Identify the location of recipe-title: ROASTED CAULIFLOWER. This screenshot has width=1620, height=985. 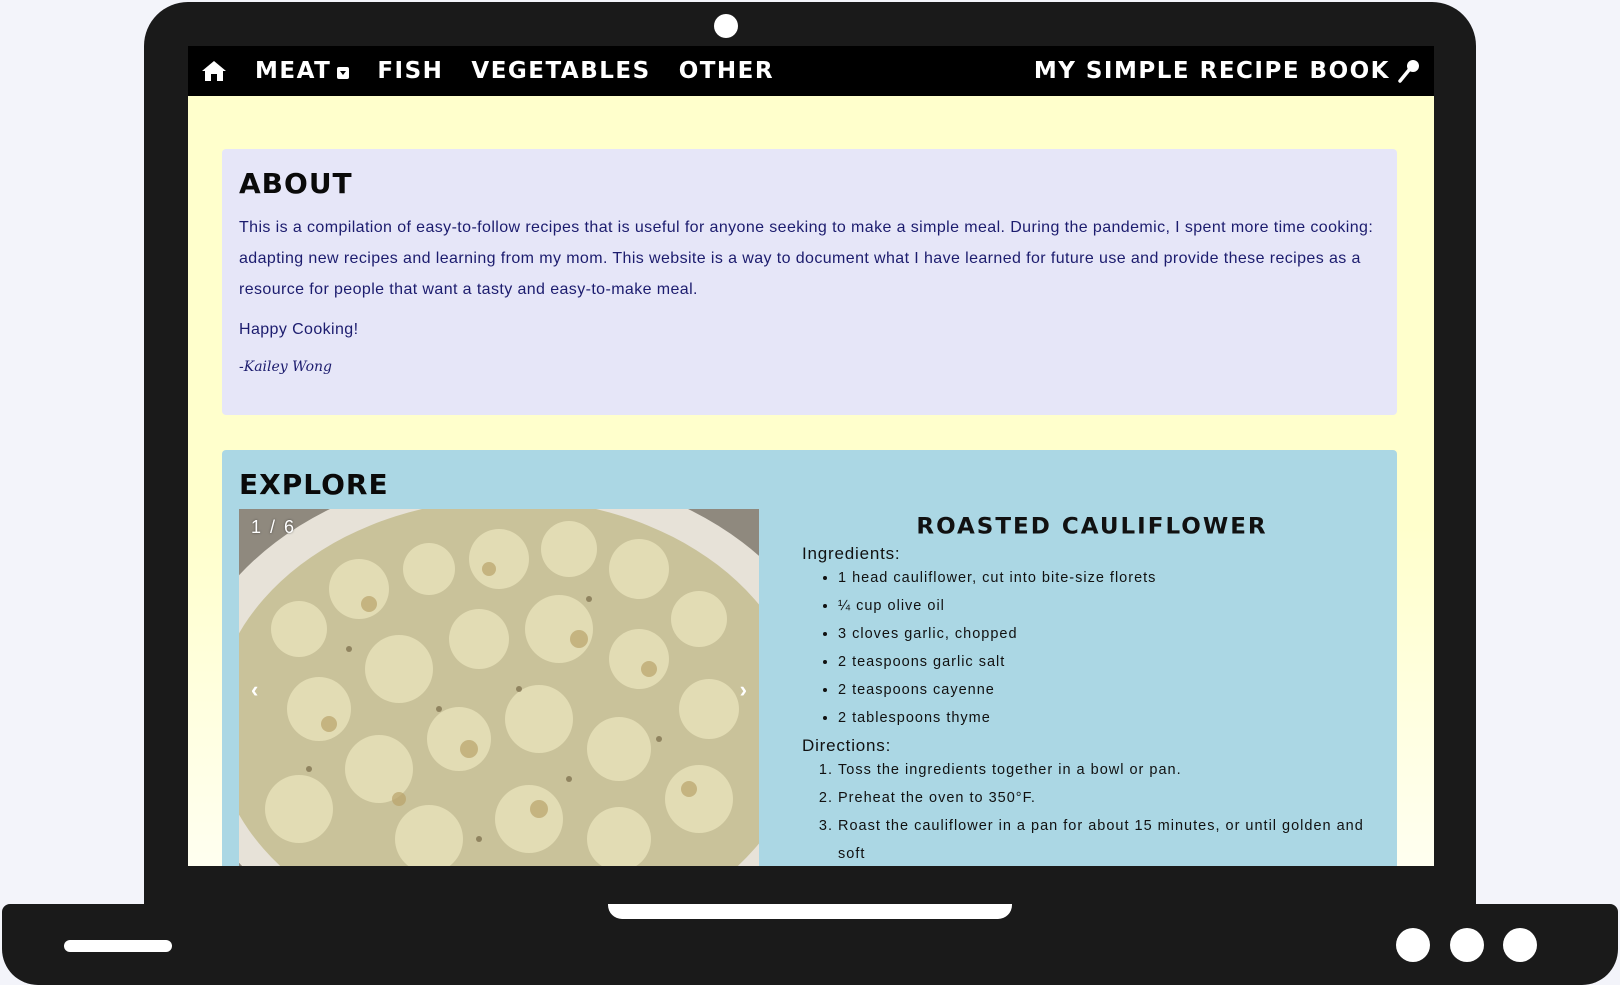
(1092, 527).